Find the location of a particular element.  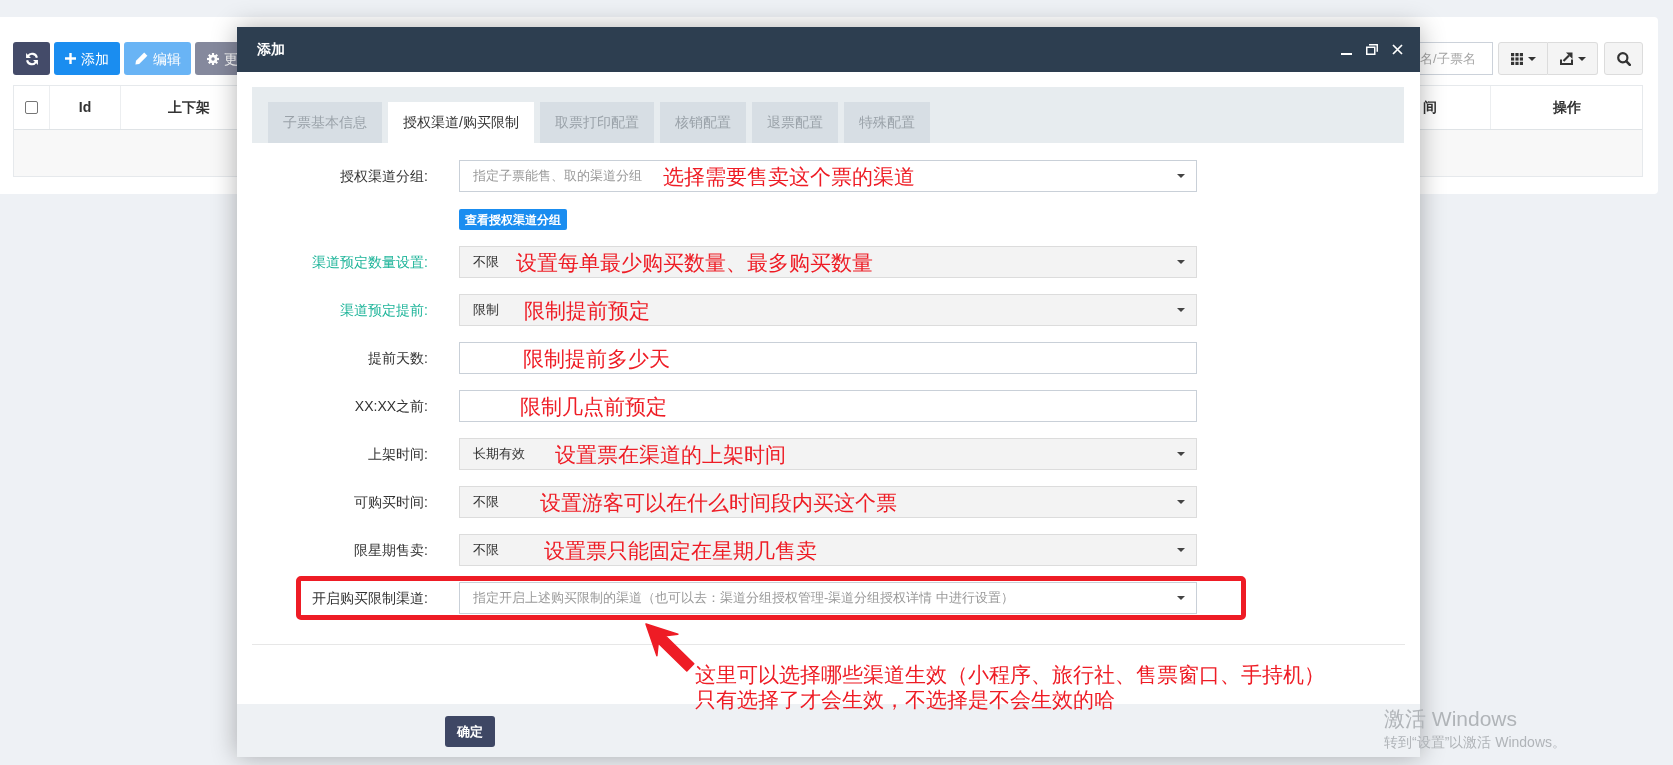

annotation-text: 限制提前多少天 is located at coordinates (596, 358).